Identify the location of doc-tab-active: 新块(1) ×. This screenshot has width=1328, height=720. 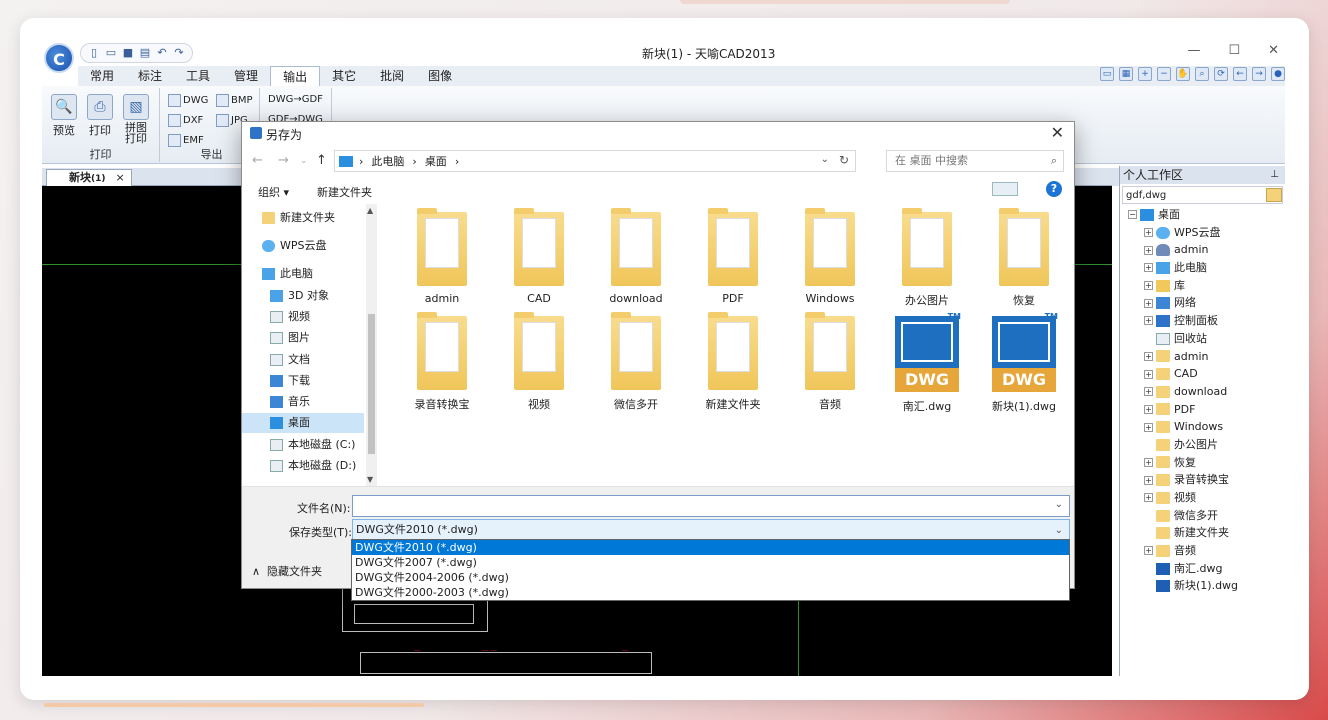
(89, 177).